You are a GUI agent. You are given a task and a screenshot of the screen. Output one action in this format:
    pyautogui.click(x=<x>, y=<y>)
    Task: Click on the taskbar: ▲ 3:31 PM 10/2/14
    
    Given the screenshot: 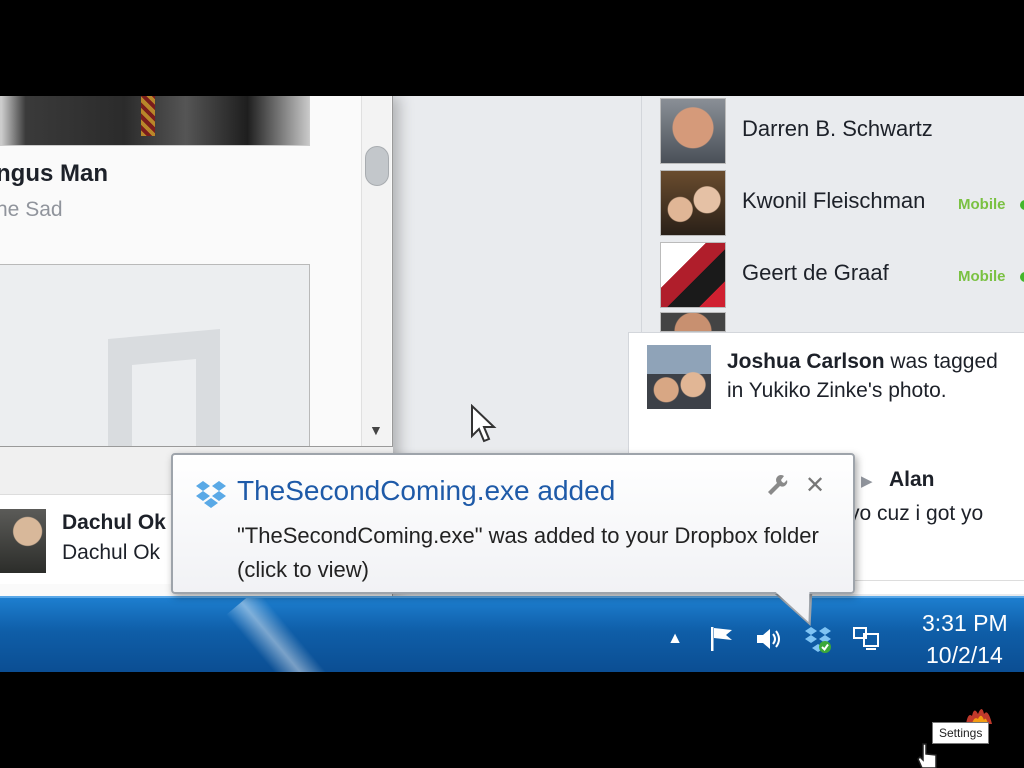 What is the action you would take?
    pyautogui.click(x=512, y=634)
    